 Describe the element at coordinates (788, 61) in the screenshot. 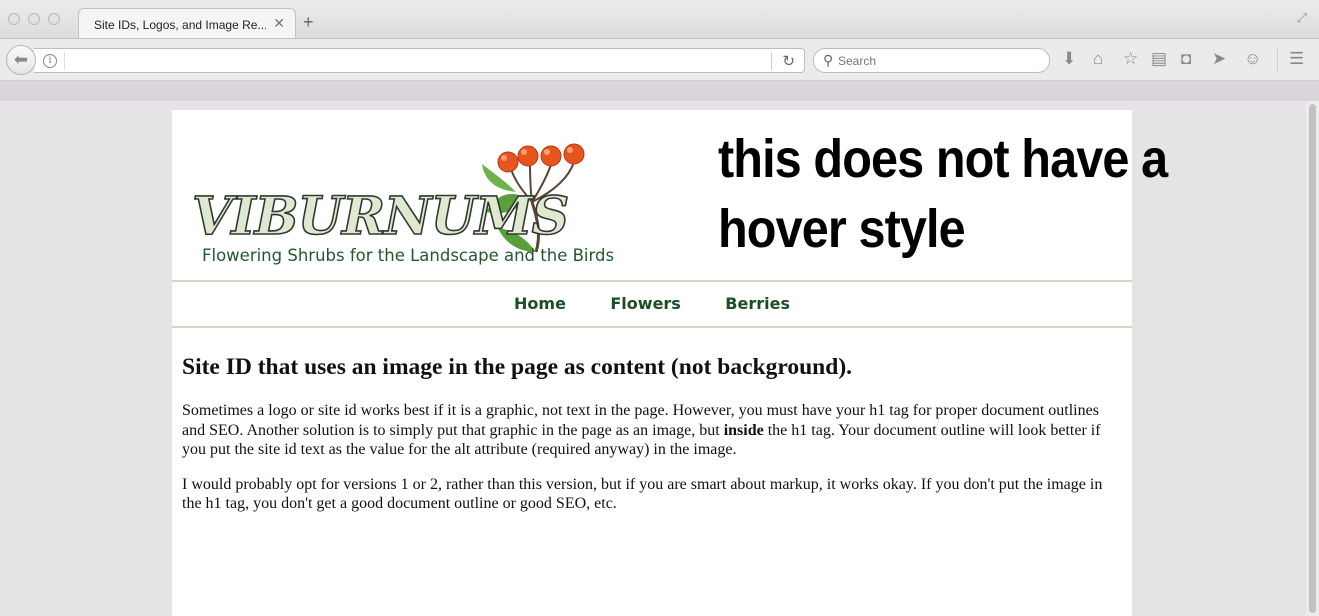

I see `reload-icon: ↻` at that location.